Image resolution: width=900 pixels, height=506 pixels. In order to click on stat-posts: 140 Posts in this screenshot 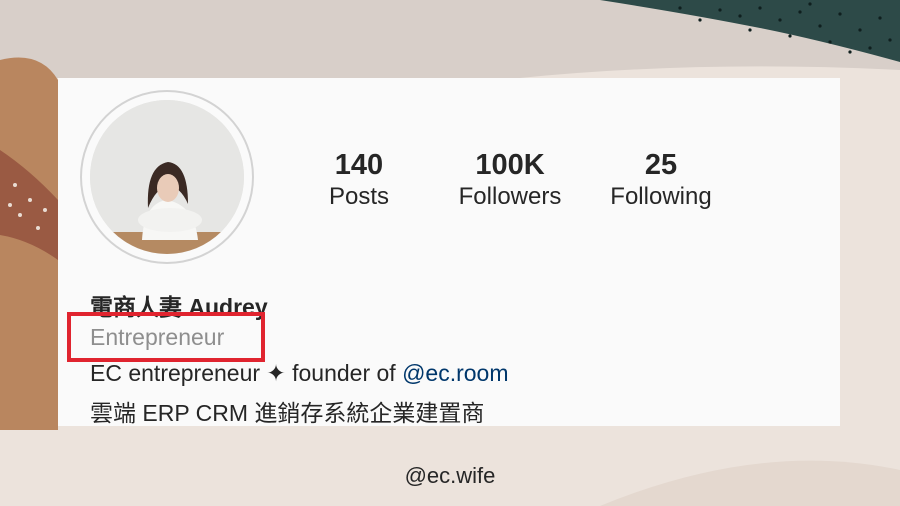, I will do `click(359, 180)`.